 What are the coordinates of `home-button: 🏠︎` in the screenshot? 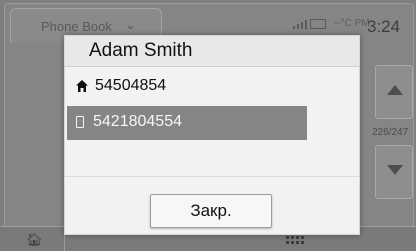 It's located at (32, 239).